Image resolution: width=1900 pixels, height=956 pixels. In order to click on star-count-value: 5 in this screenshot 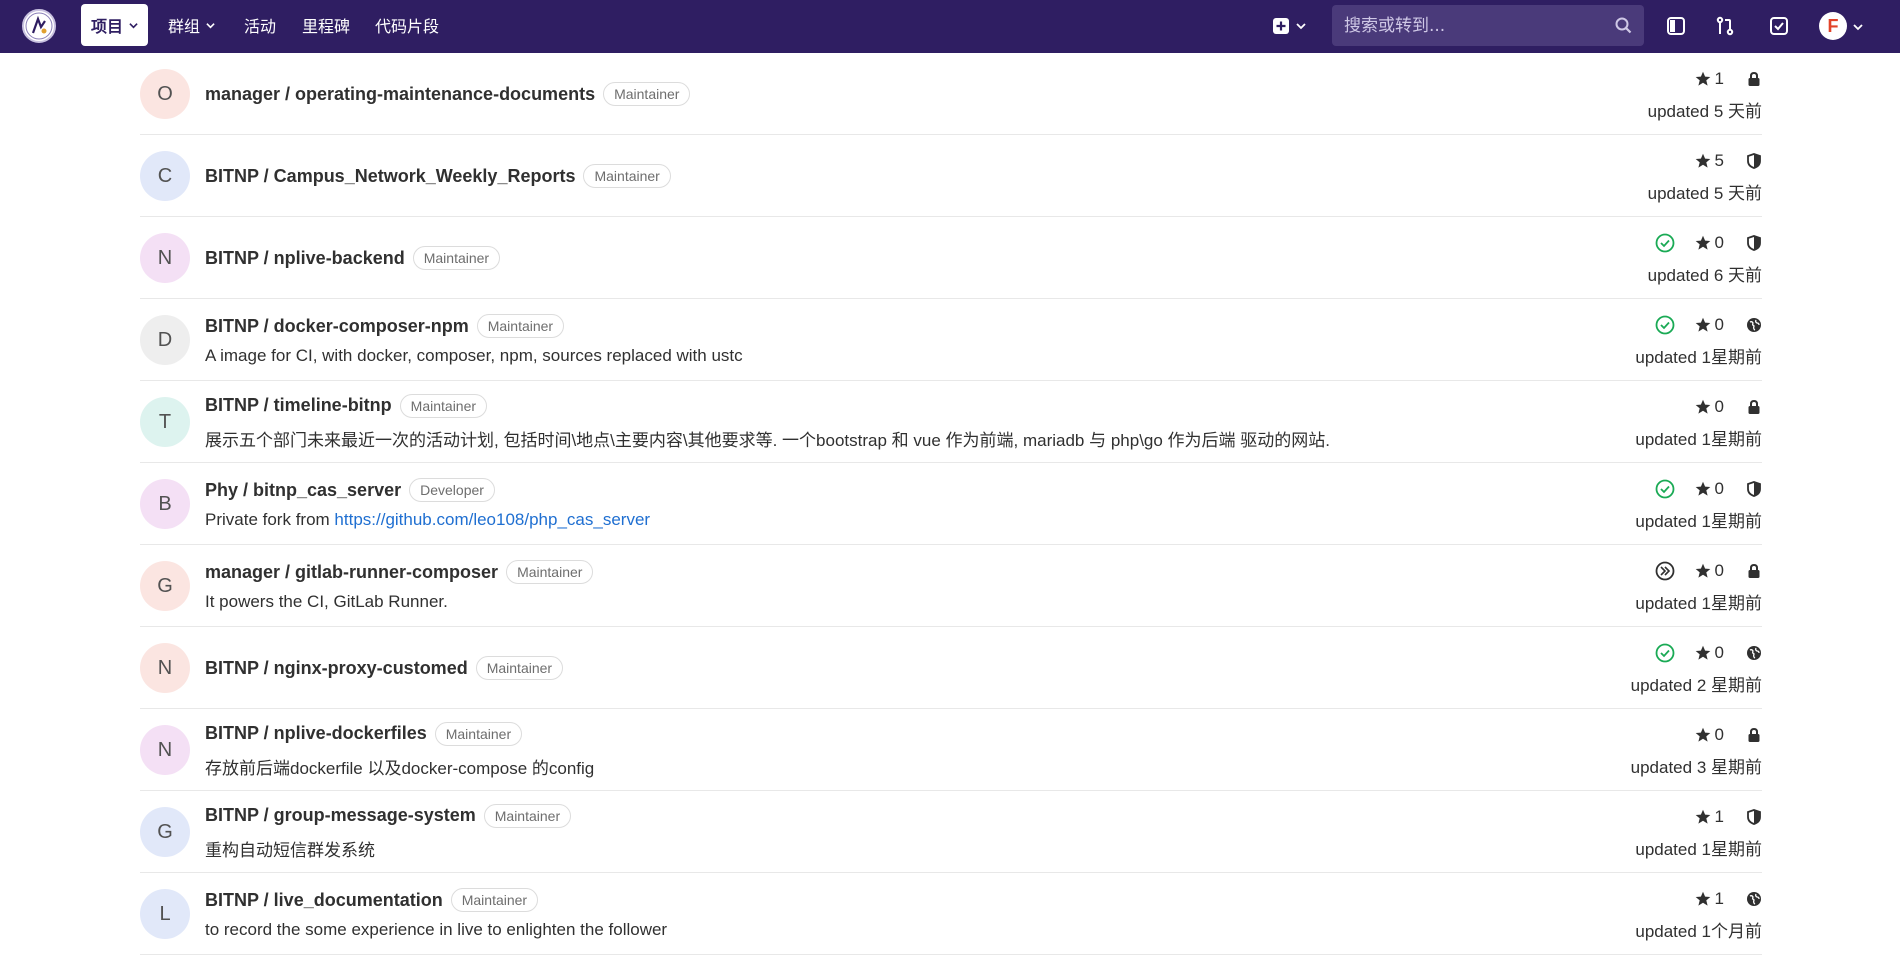, I will do `click(1719, 160)`.